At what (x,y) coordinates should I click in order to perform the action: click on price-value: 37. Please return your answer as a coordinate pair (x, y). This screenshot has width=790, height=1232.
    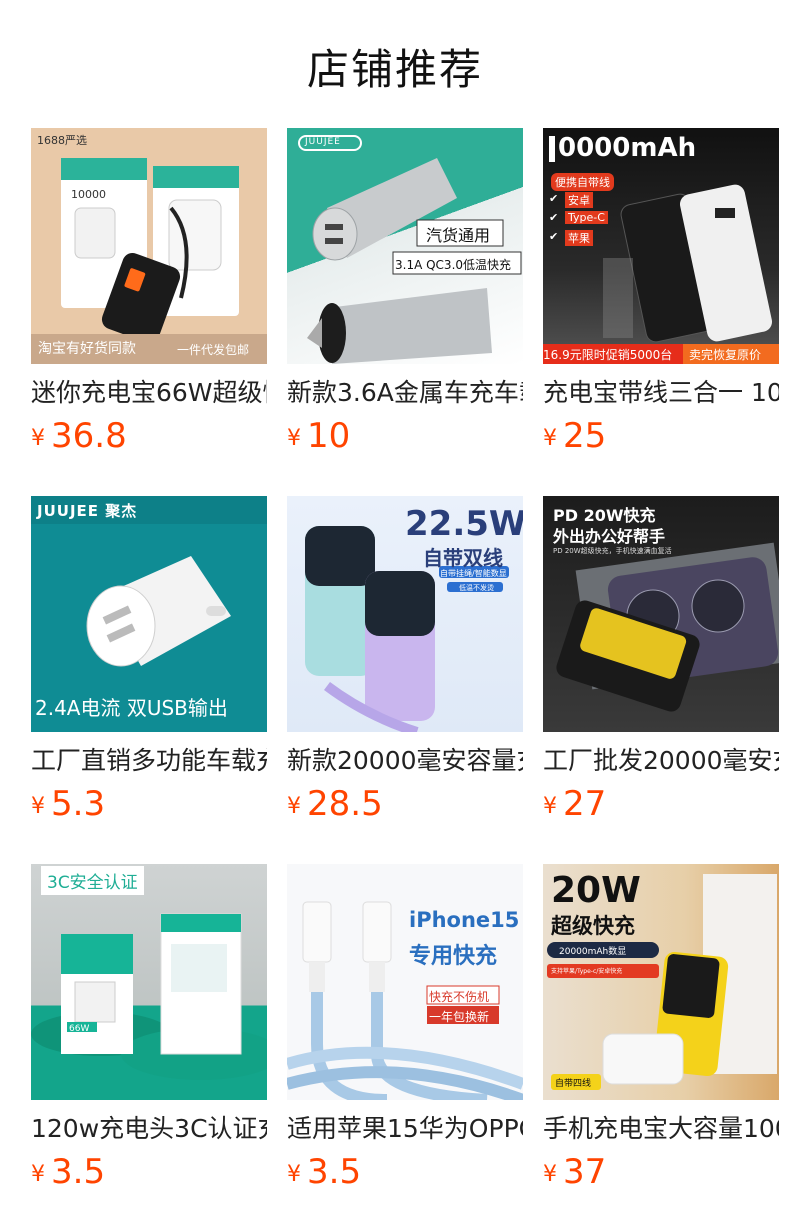
    Looking at the image, I should click on (585, 1172).